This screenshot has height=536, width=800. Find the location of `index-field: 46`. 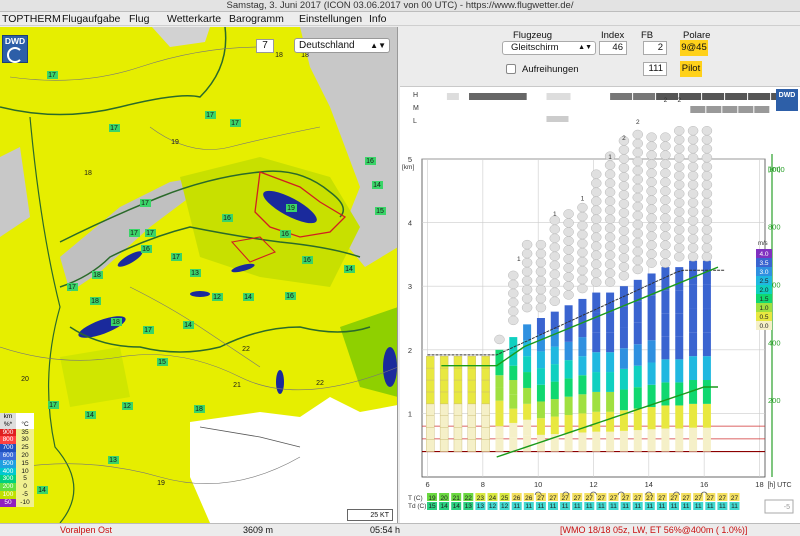

index-field: 46 is located at coordinates (613, 48).